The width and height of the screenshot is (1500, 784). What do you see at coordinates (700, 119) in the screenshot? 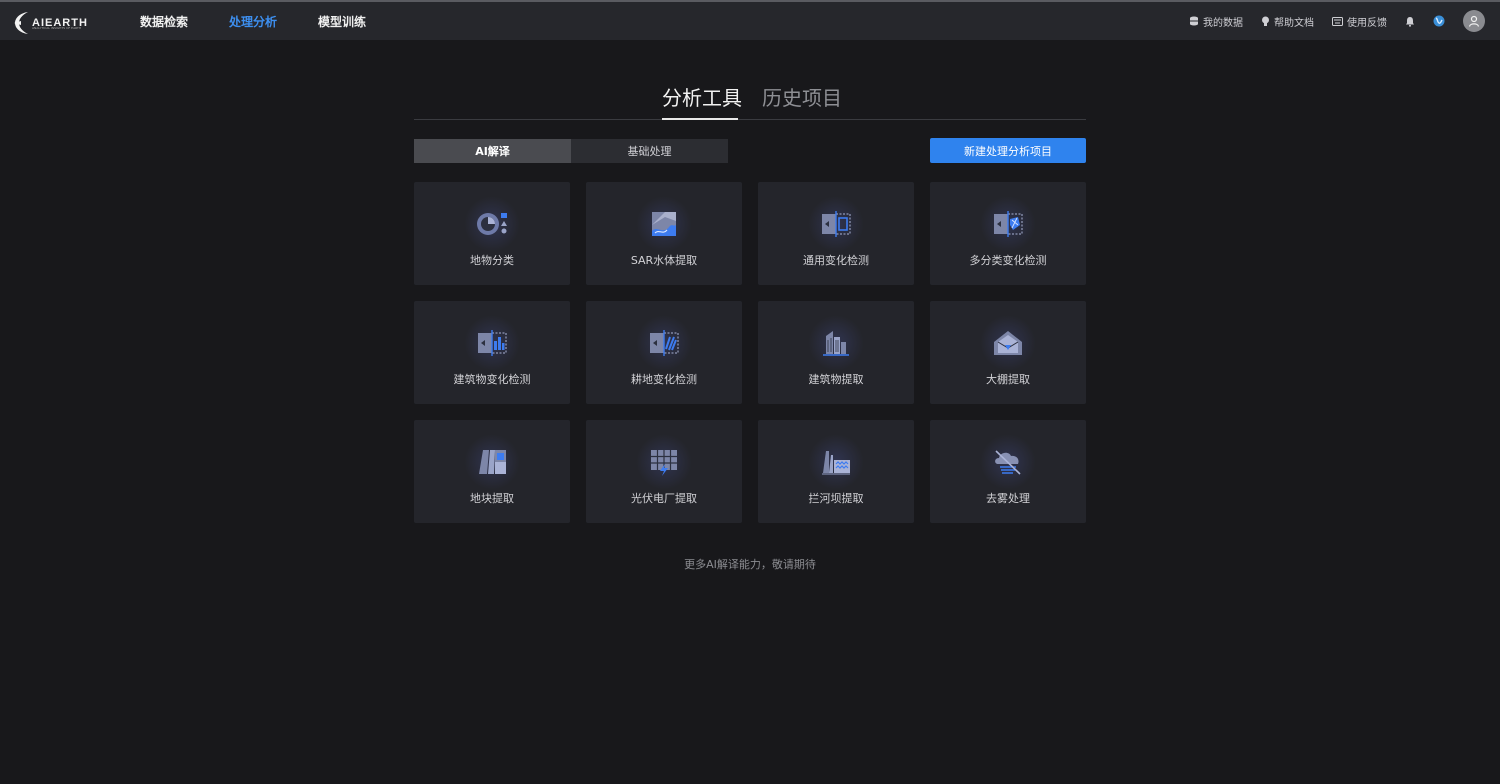
I see `active-tab-underline` at bounding box center [700, 119].